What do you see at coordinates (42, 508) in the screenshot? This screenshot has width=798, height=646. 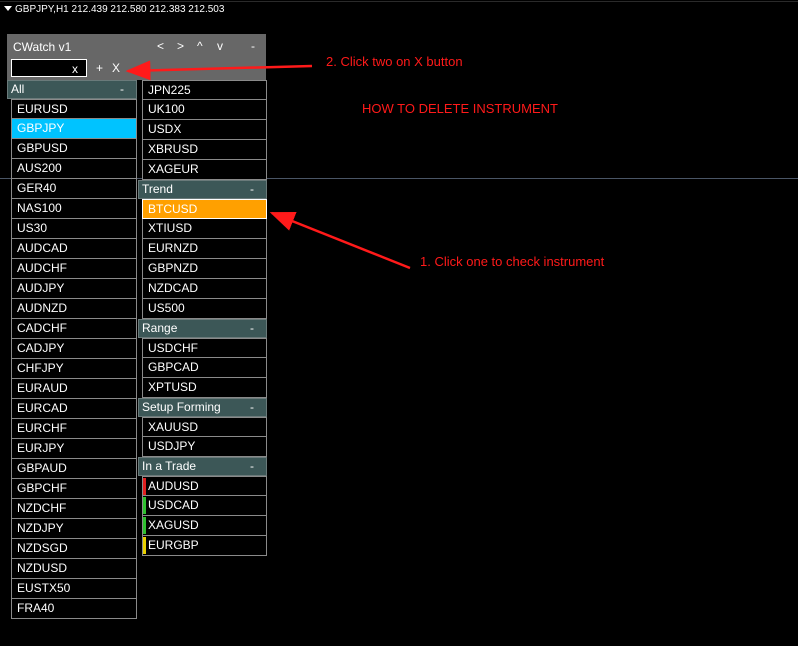 I see `instrument-symbol: NZDCHF` at bounding box center [42, 508].